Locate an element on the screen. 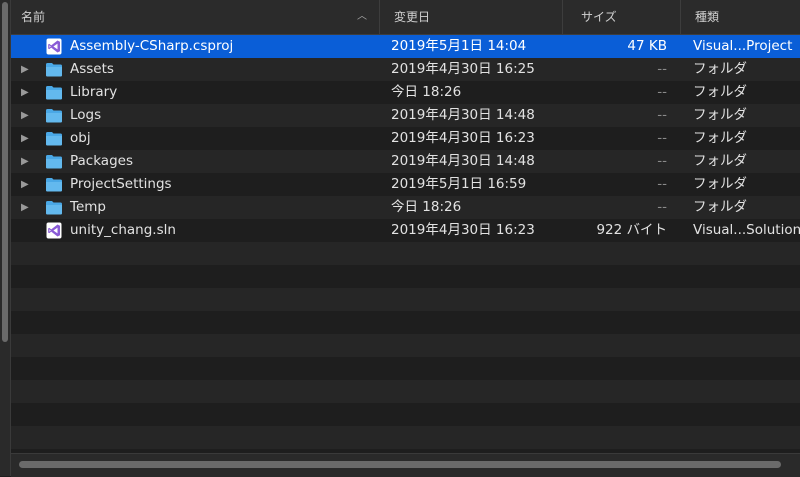 Image resolution: width=800 pixels, height=477 pixels. file-name: Temp is located at coordinates (88, 207).